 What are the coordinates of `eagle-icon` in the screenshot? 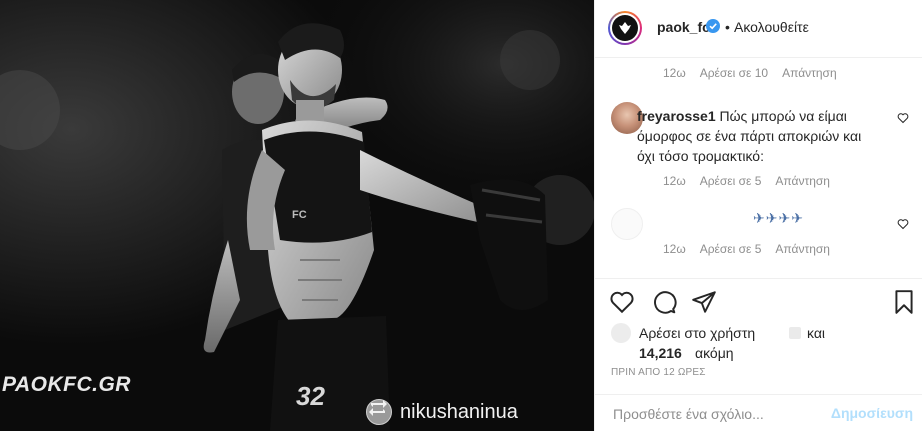 It's located at (625, 28).